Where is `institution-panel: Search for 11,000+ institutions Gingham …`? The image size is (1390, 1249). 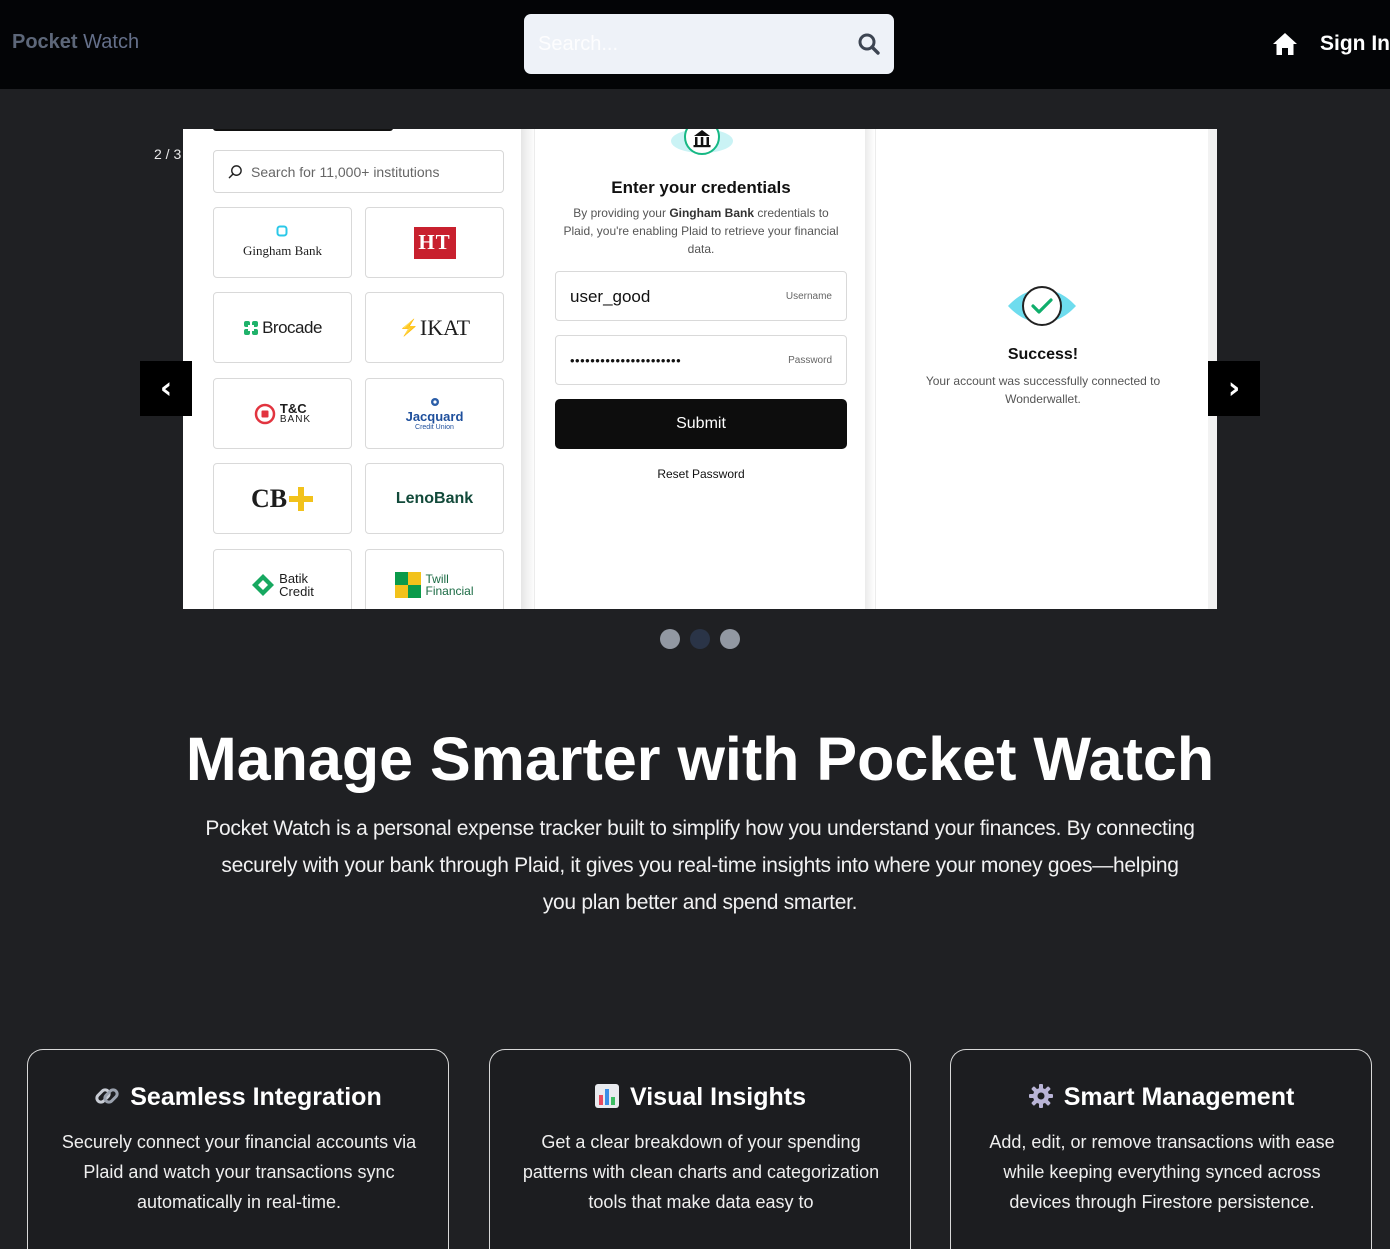
institution-panel: Search for 11,000+ institutions Gingham … is located at coordinates (354, 369).